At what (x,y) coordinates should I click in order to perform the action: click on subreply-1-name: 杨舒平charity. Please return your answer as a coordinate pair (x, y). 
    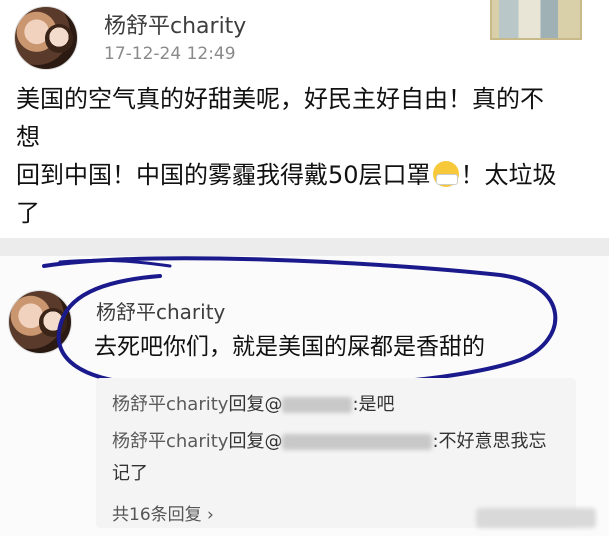
    Looking at the image, I should click on (170, 404).